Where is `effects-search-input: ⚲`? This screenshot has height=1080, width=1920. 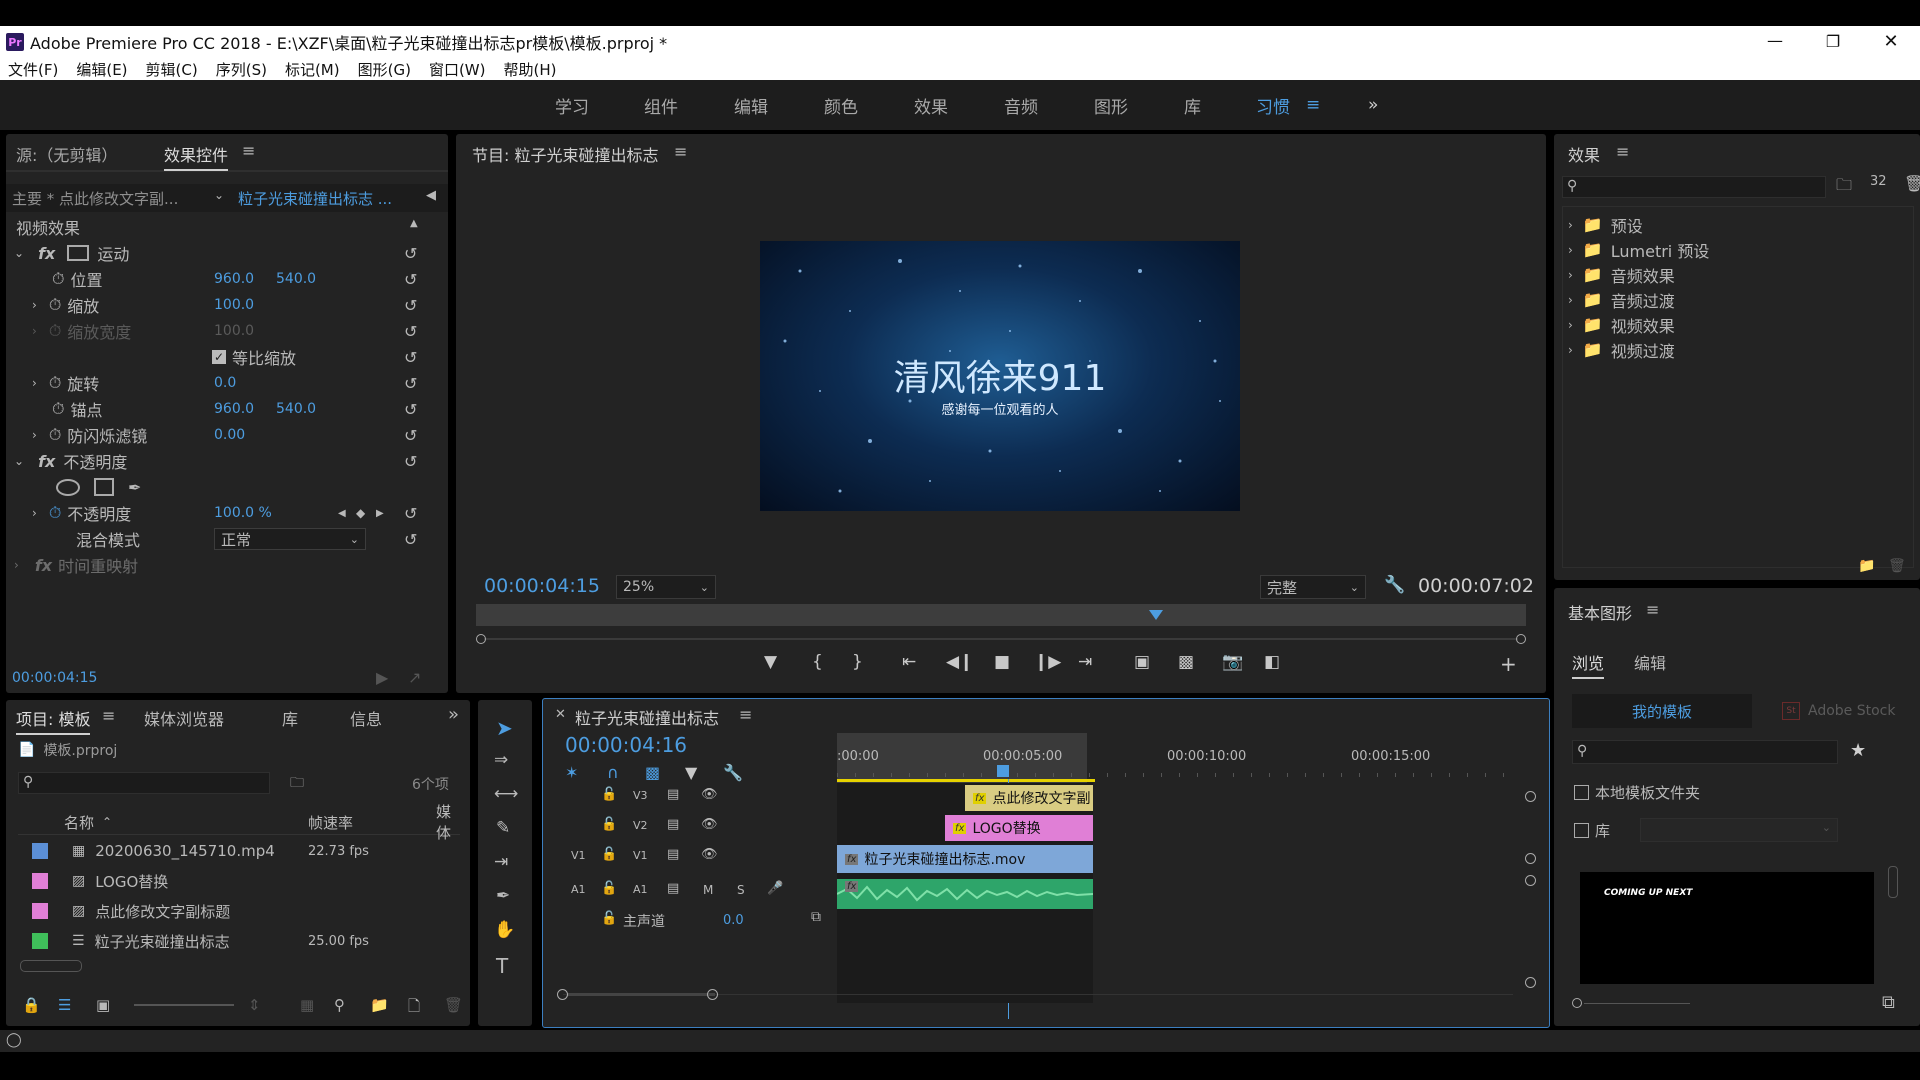
effects-search-input: ⚲ is located at coordinates (1694, 187).